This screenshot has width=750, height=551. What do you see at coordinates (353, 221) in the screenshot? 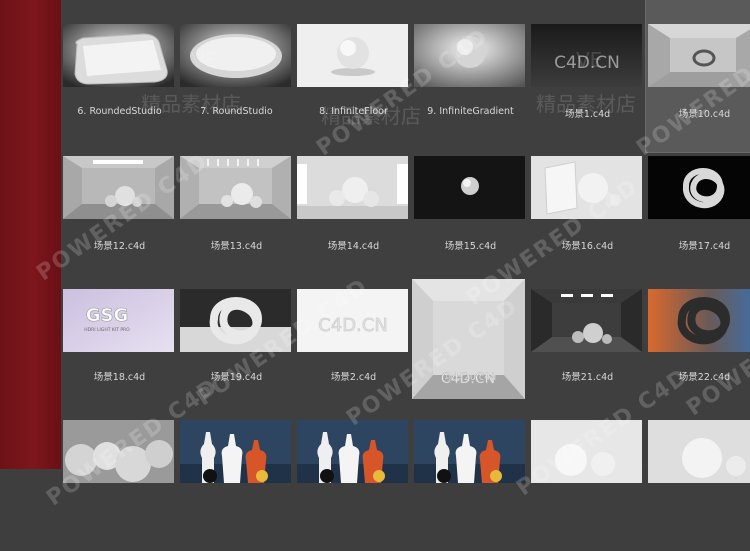
I see `asset-tile: 场景14.c4d` at bounding box center [353, 221].